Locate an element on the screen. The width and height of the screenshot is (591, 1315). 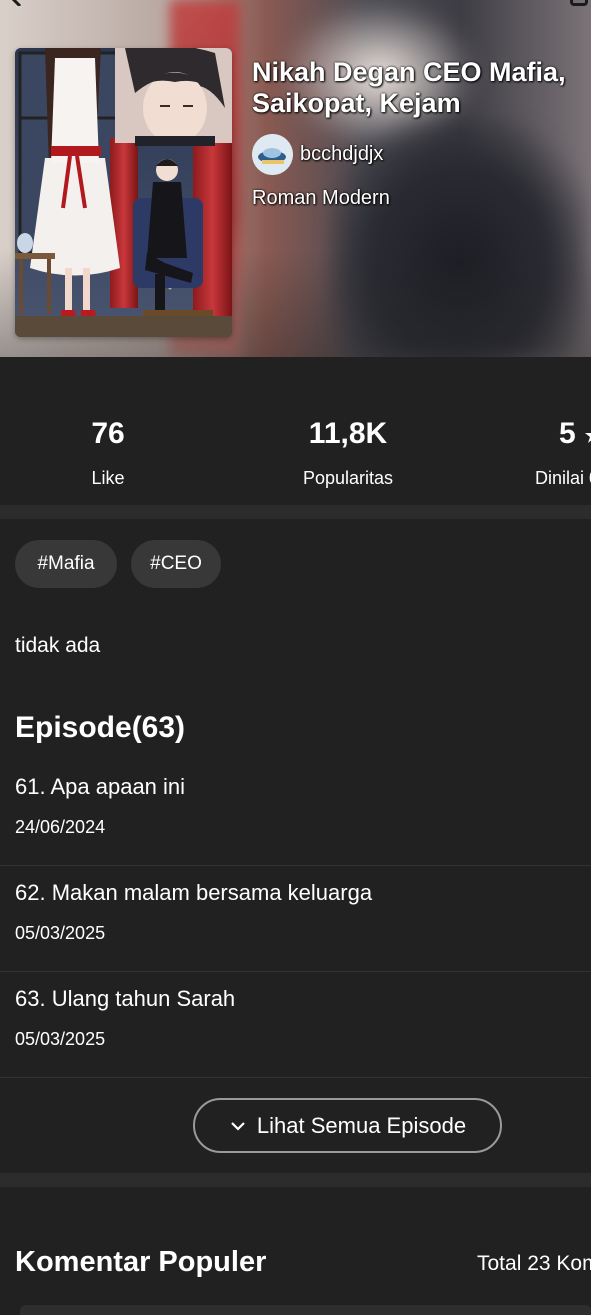
share-icon is located at coordinates (579, 3).